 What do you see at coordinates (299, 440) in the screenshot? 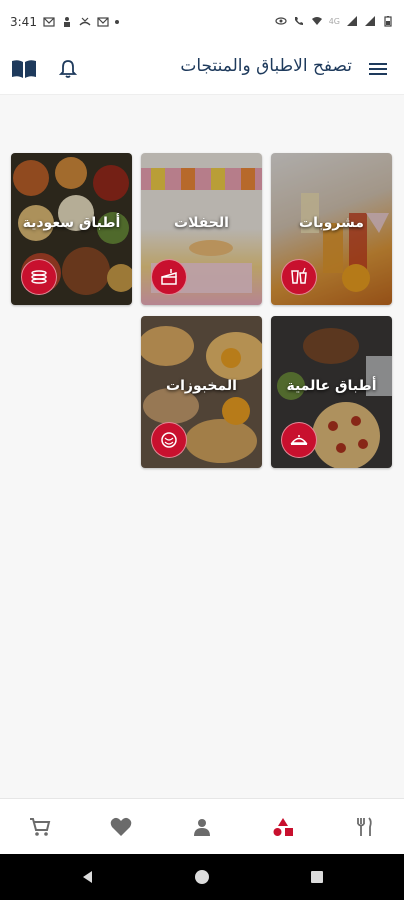
I see `serving-dish-icon` at bounding box center [299, 440].